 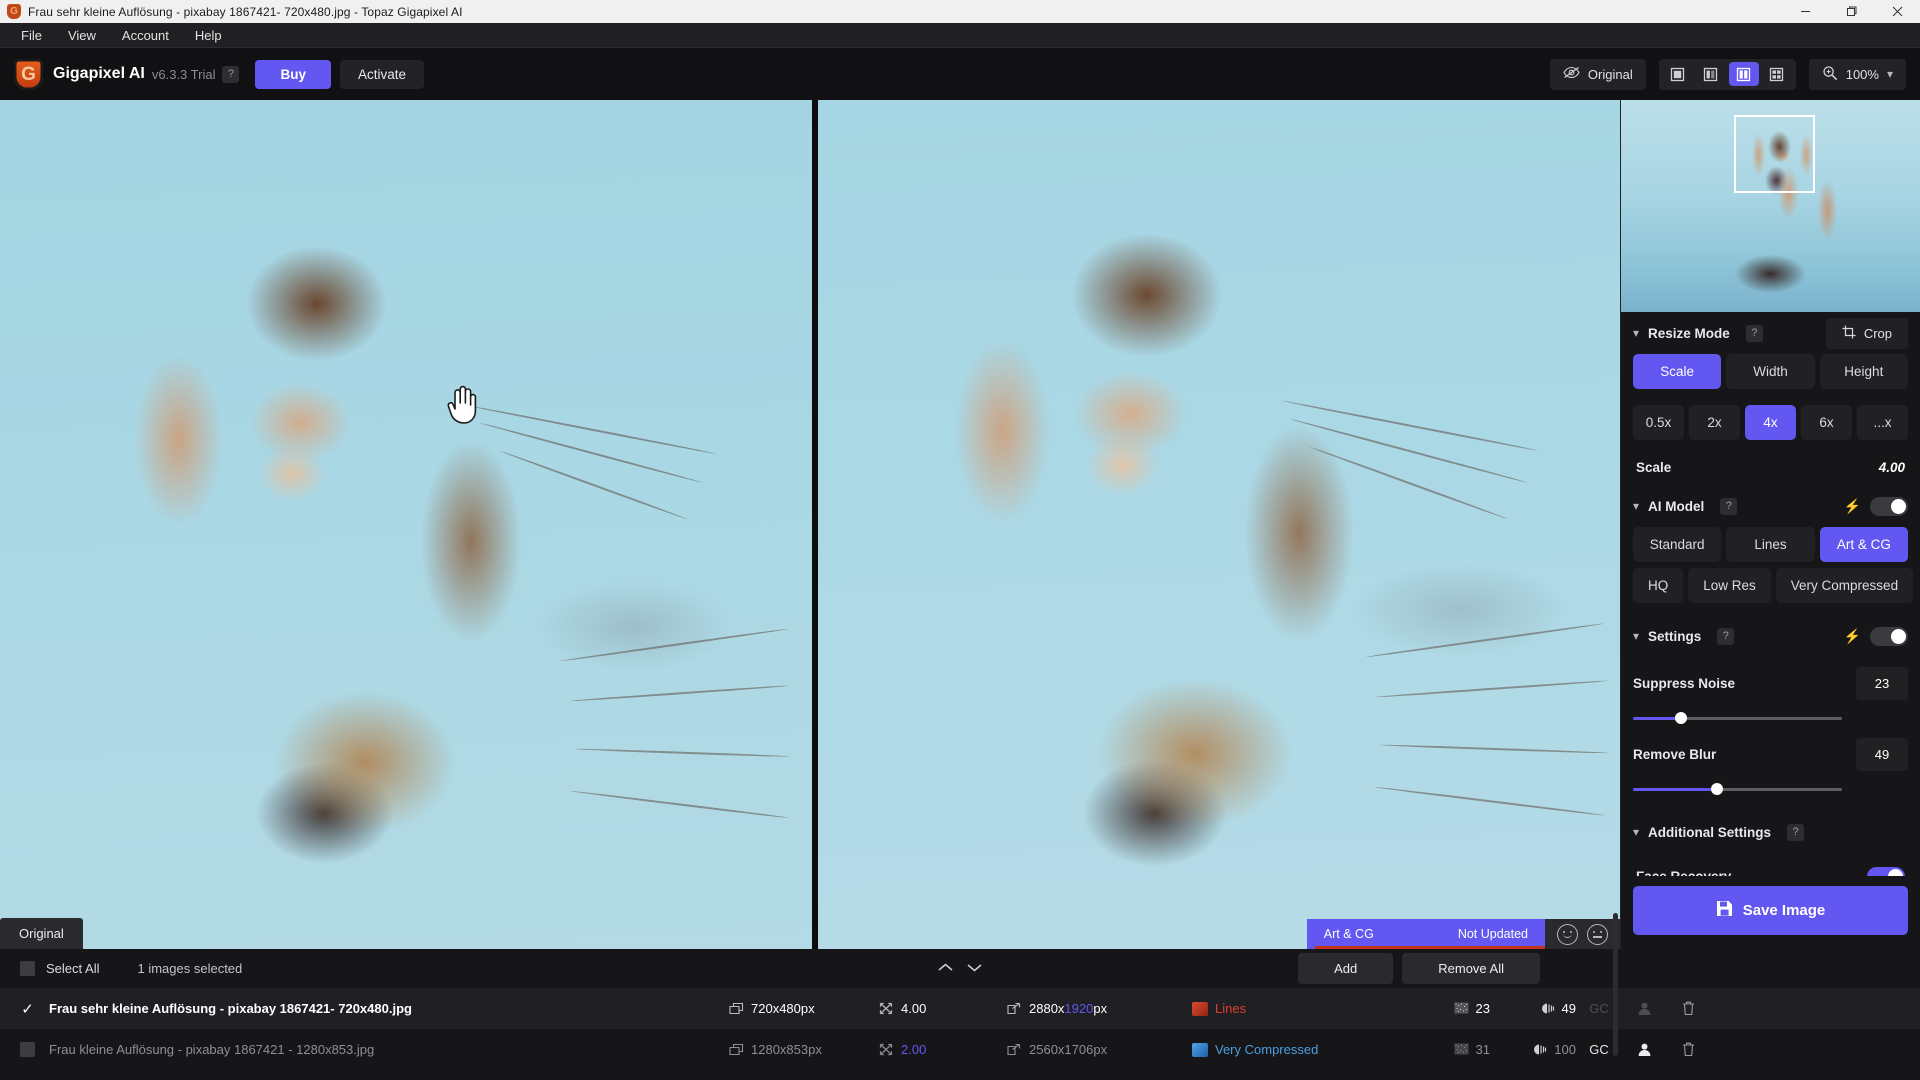 What do you see at coordinates (1571, 74) in the screenshot?
I see `eye-off-icon` at bounding box center [1571, 74].